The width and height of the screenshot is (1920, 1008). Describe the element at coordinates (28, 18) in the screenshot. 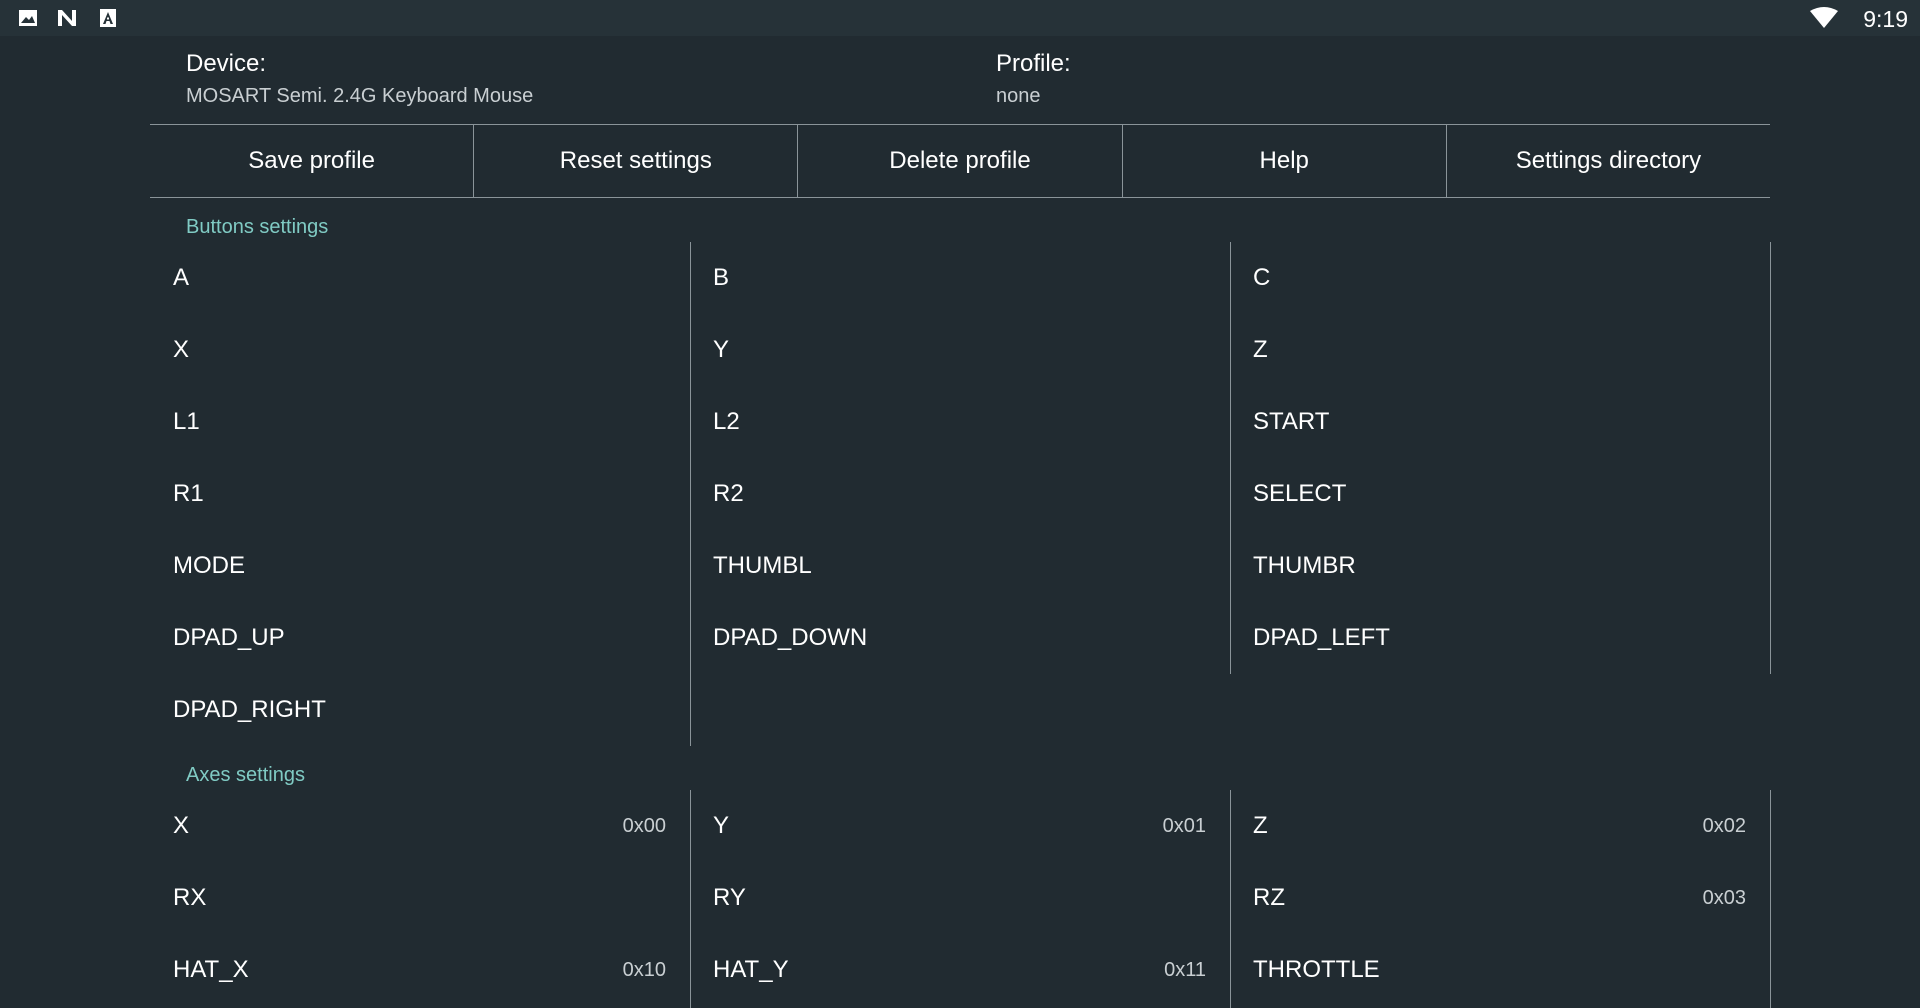

I see `image-icon` at that location.